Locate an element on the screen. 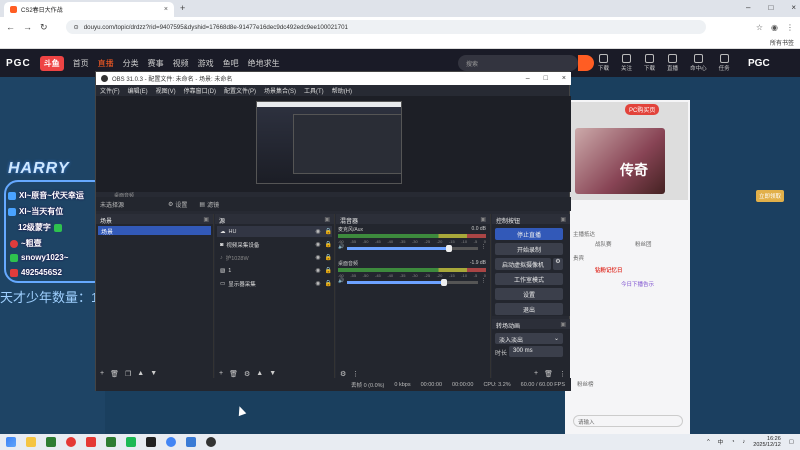 The image size is (800, 450). windows-start-icon is located at coordinates (11, 442).